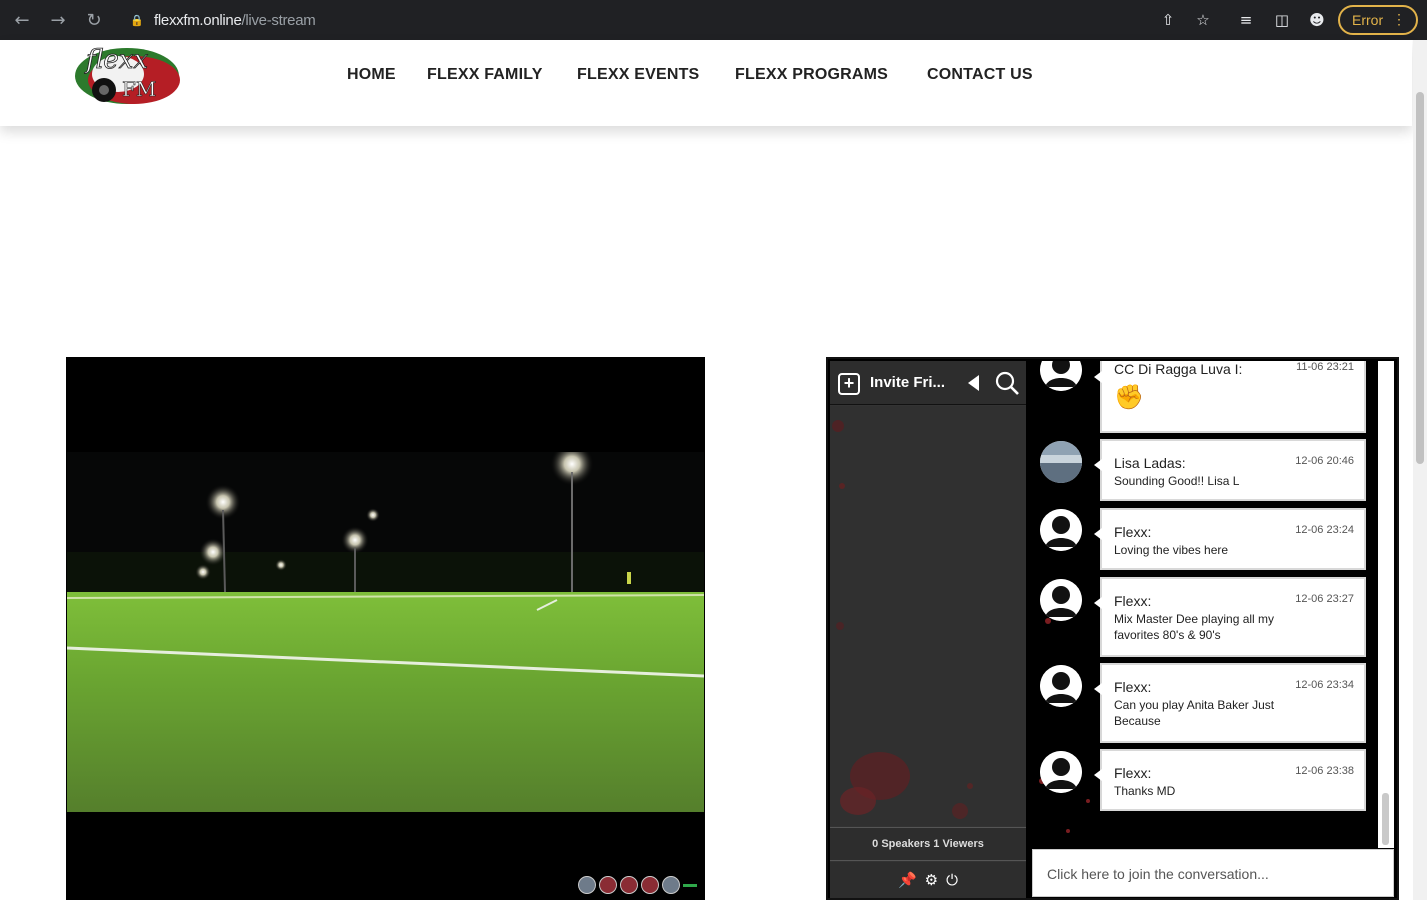 Image resolution: width=1427 pixels, height=900 pixels. What do you see at coordinates (1325, 367) in the screenshot?
I see `message-time: 11-06 23:21` at bounding box center [1325, 367].